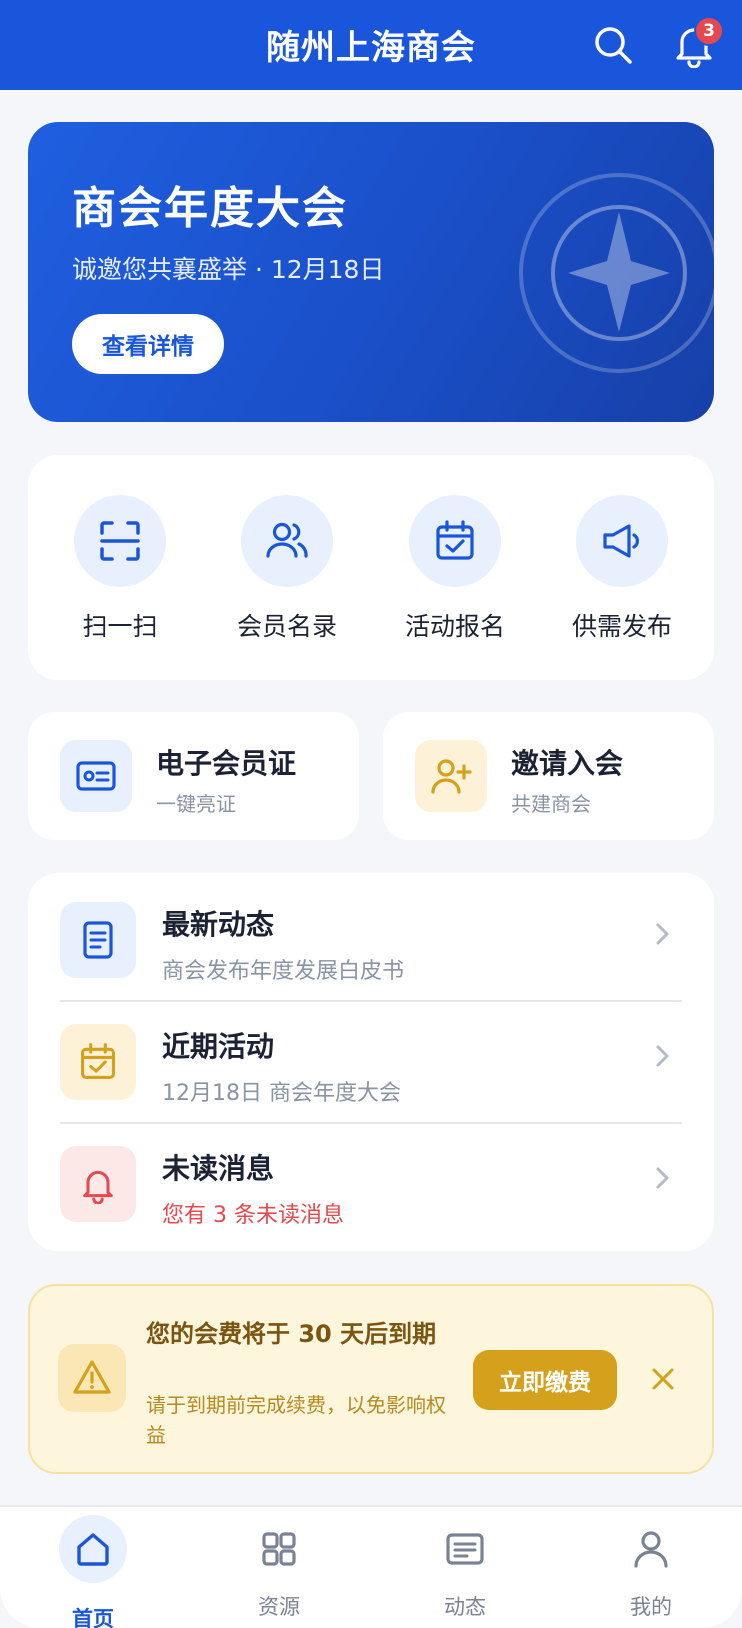 The width and height of the screenshot is (742, 1628). What do you see at coordinates (98, 1187) in the screenshot?
I see `bell-icon` at bounding box center [98, 1187].